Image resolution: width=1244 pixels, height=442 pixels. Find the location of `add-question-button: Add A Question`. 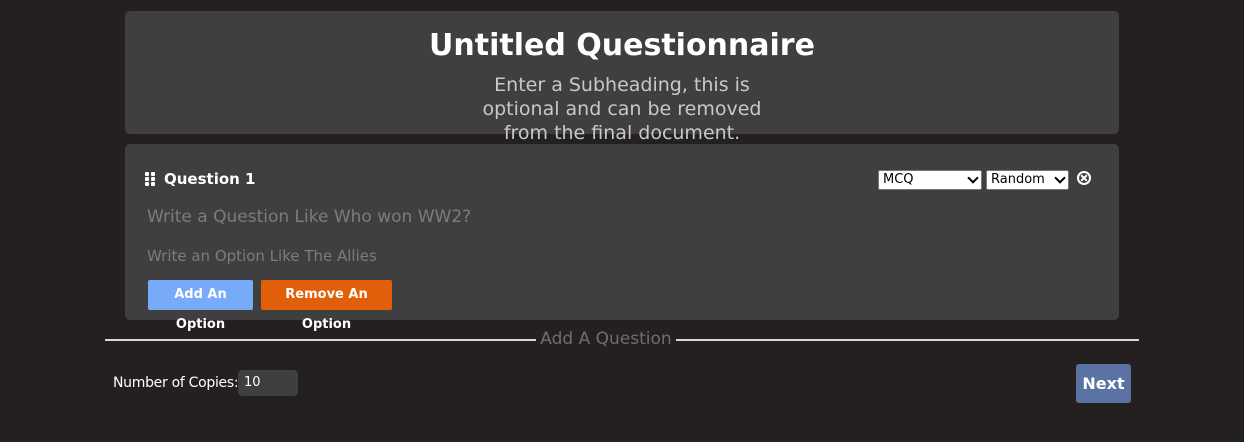

add-question-button: Add A Question is located at coordinates (606, 339).